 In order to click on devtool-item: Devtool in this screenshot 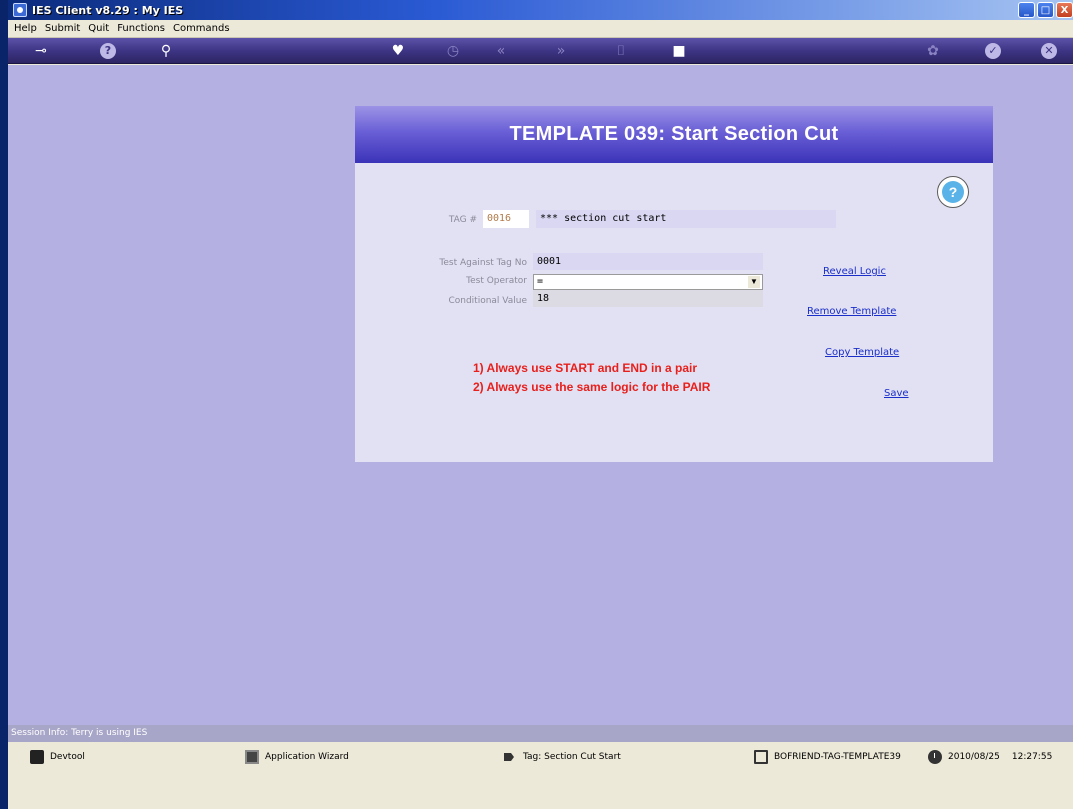, I will do `click(57, 757)`.